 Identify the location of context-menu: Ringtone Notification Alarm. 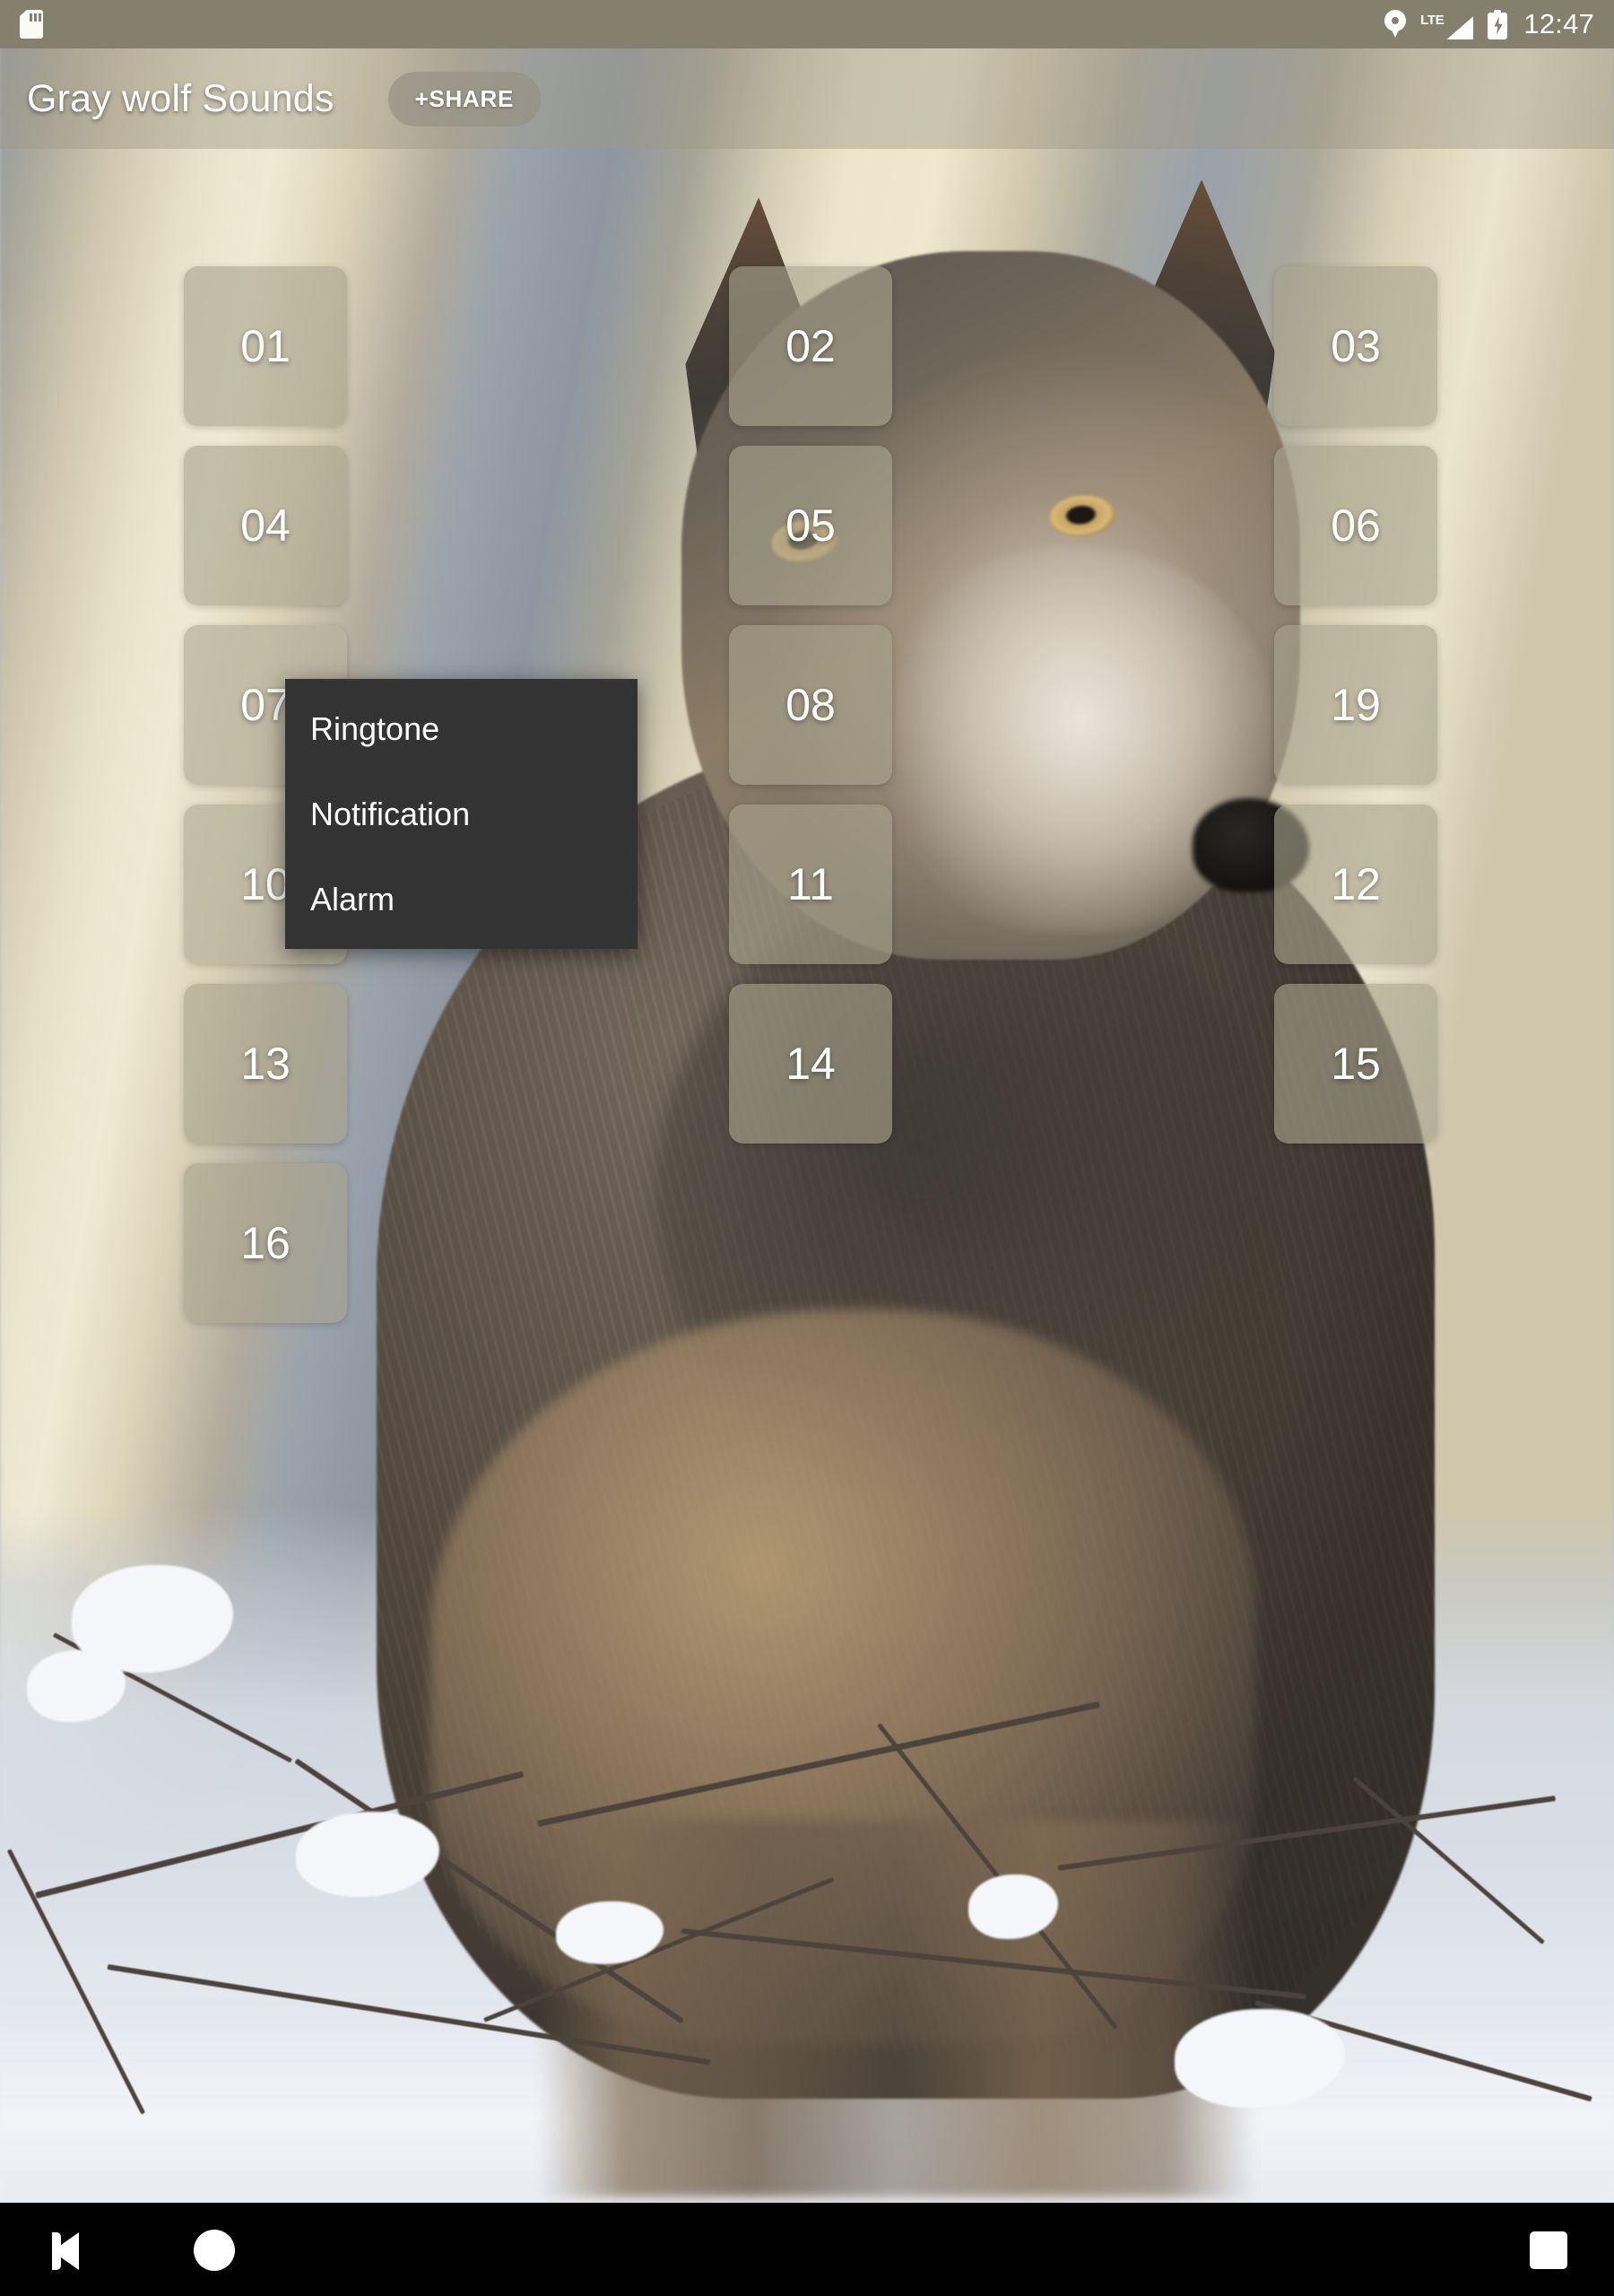
(461, 814).